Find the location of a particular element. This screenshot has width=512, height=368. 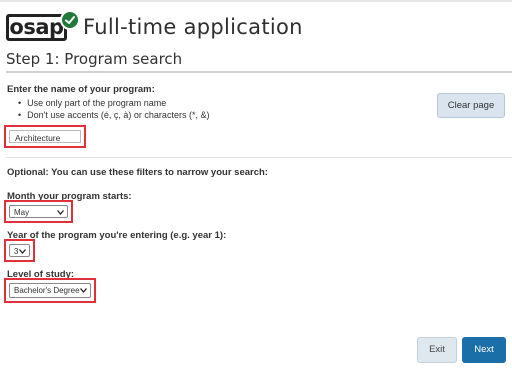

year-select-value: 3 is located at coordinates (16, 251).